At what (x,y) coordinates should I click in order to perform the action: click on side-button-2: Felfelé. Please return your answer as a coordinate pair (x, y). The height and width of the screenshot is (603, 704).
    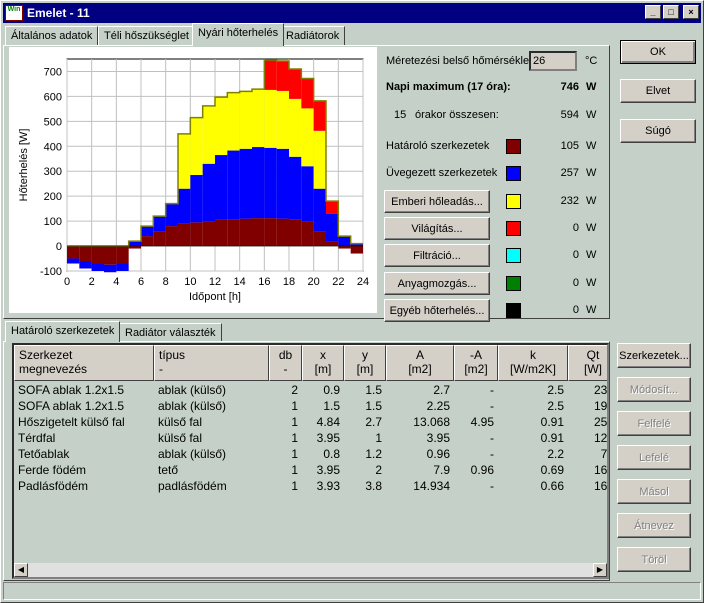
    Looking at the image, I should click on (654, 423).